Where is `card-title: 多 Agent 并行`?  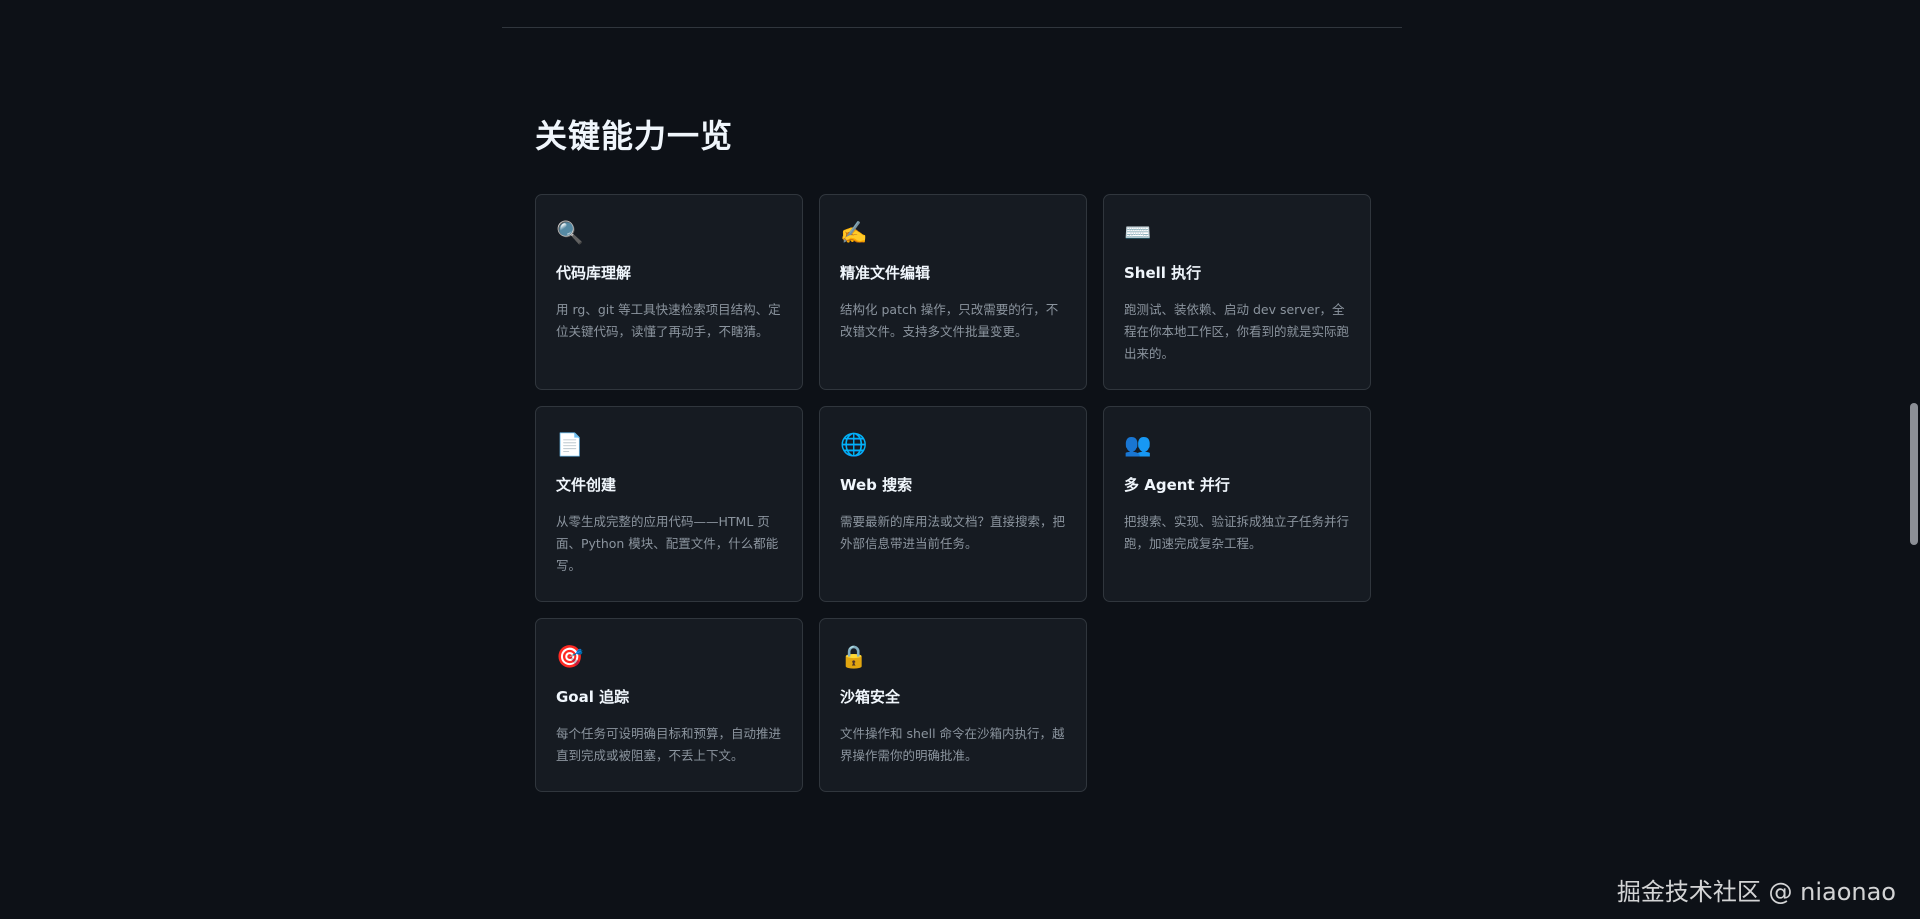
card-title: 多 Agent 并行 is located at coordinates (1177, 485).